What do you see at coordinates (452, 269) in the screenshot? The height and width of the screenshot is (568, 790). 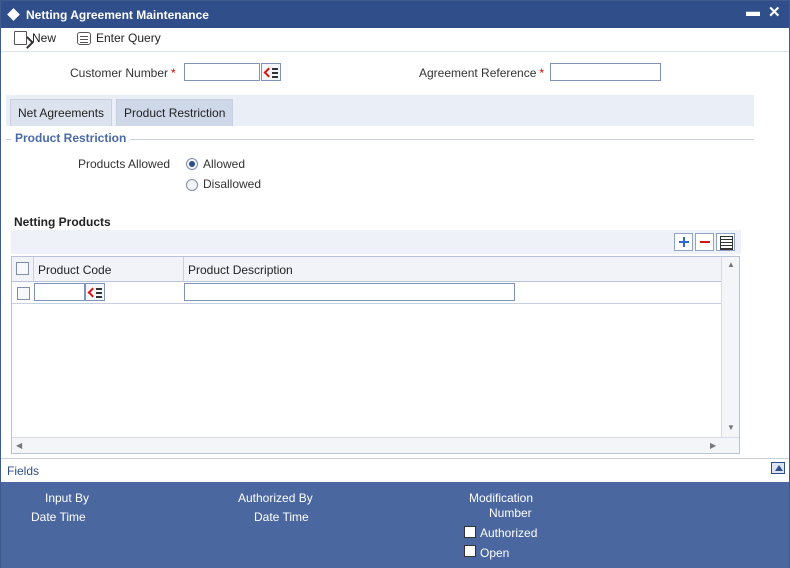 I see `column-header-product-description: Product Description` at bounding box center [452, 269].